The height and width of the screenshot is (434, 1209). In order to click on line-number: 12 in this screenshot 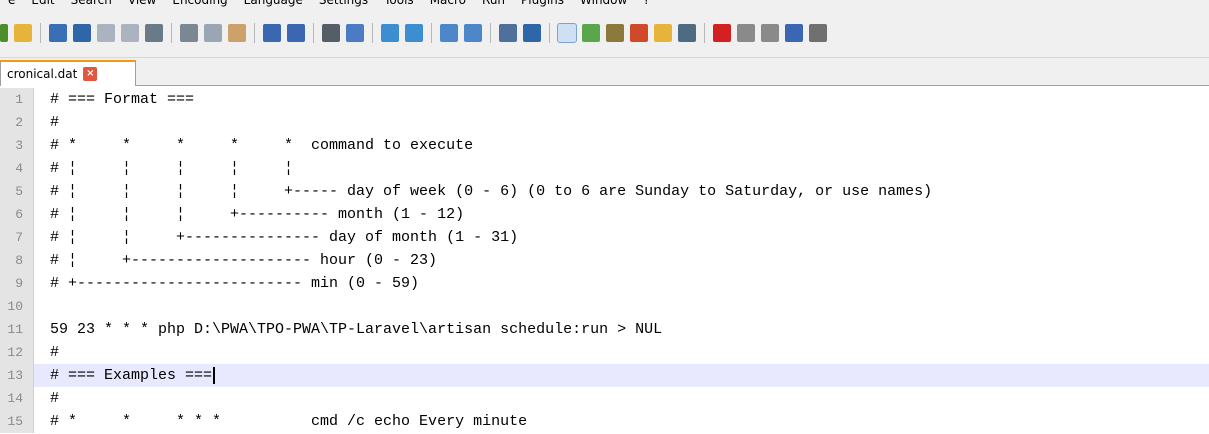, I will do `click(17, 352)`.